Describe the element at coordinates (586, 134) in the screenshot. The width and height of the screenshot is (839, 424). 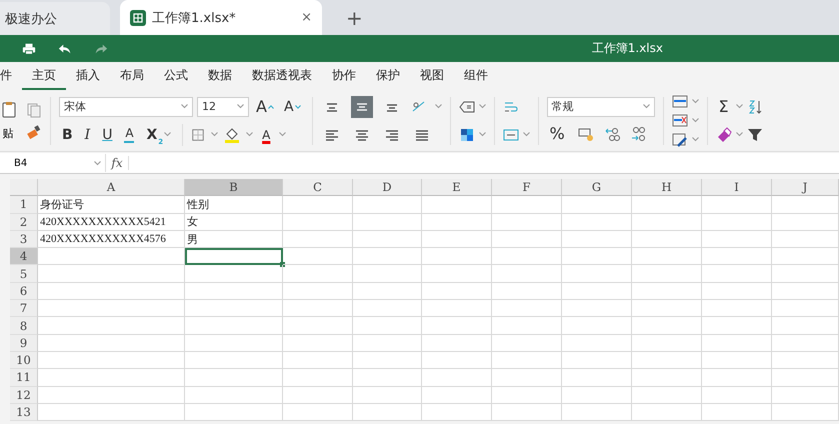
I see `currency-icon` at that location.